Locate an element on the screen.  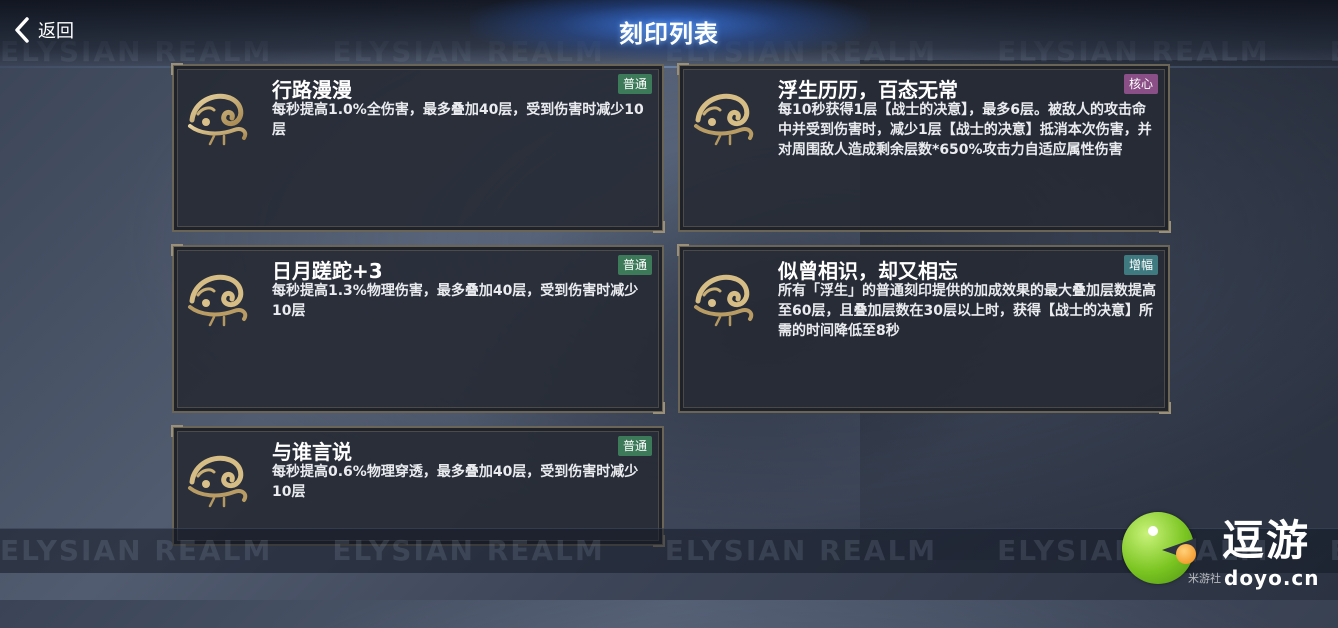
logo-chinese-text: 逗游 is located at coordinates (1266, 540).